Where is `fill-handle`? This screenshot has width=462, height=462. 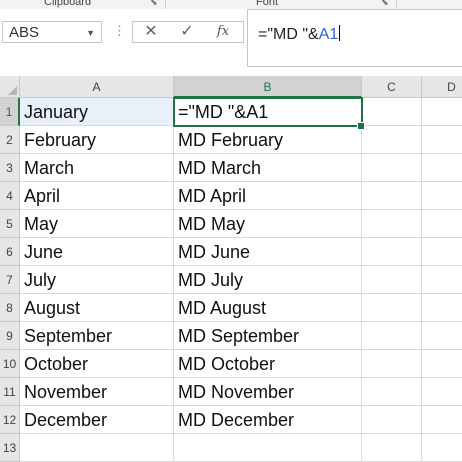 fill-handle is located at coordinates (361, 126).